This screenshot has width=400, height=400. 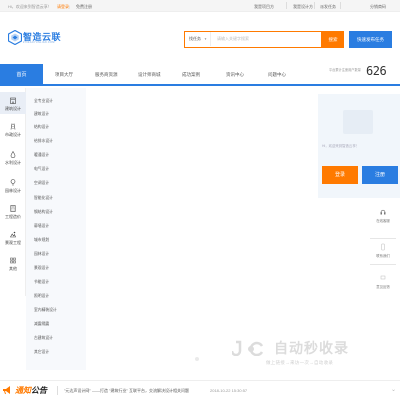 I want to click on link-designer: 我是设计方, so click(x=303, y=7).